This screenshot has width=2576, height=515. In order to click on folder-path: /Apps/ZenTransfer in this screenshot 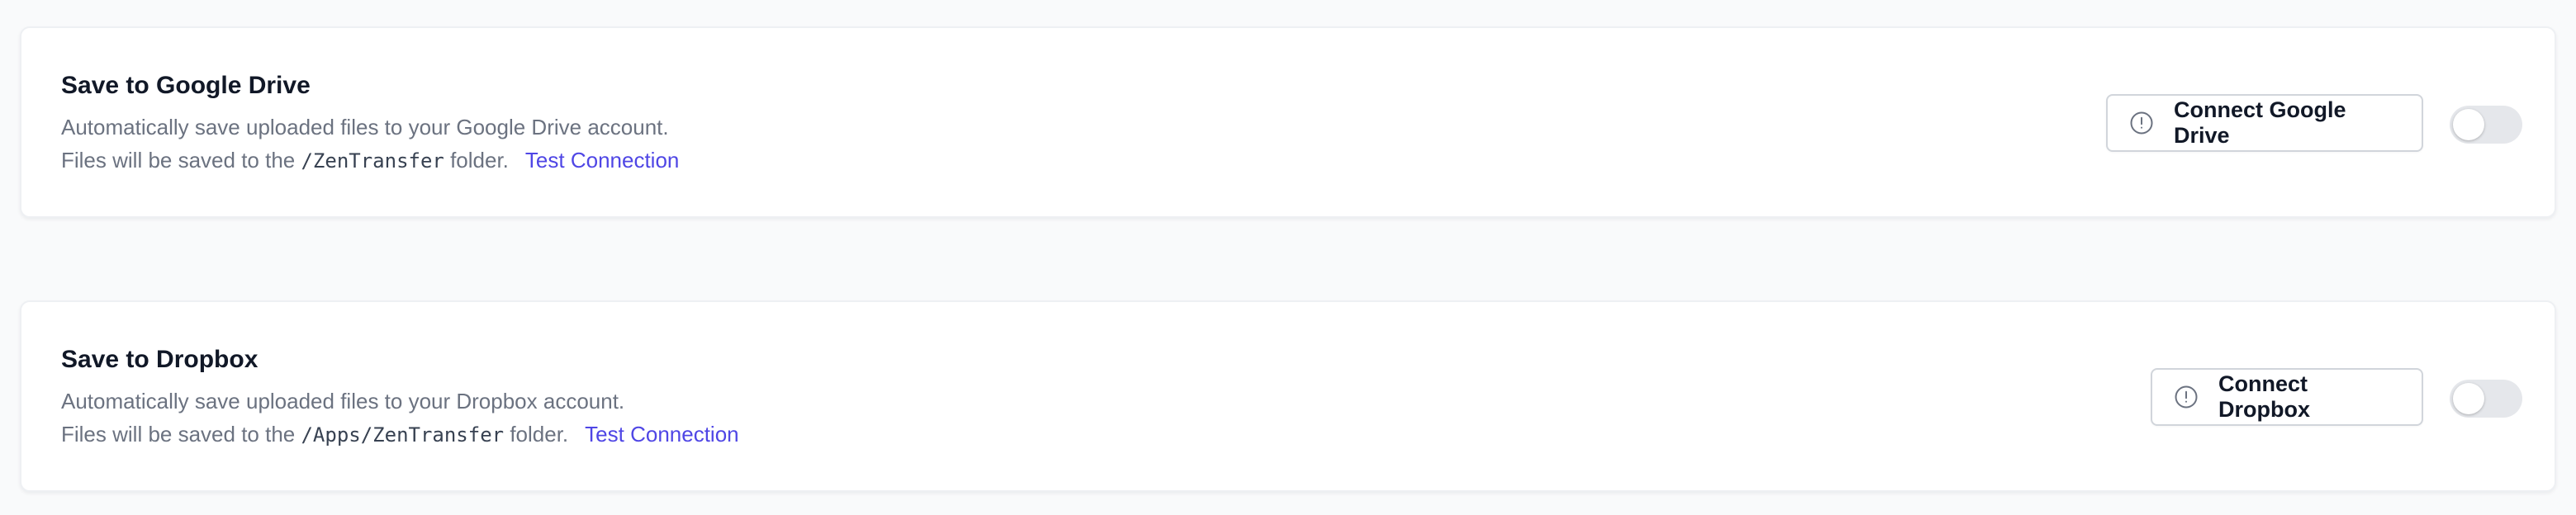, I will do `click(403, 435)`.